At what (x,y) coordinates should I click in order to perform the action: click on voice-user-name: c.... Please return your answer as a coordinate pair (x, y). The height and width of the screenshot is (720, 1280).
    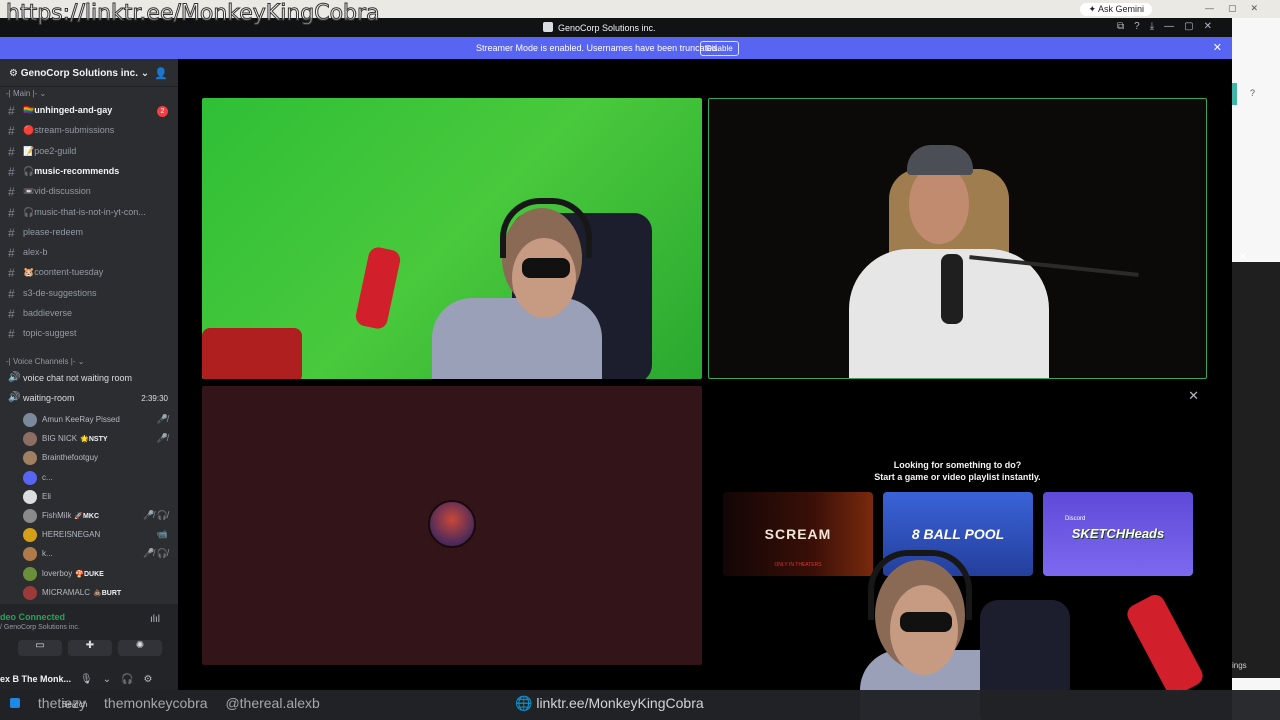
    Looking at the image, I should click on (47, 477).